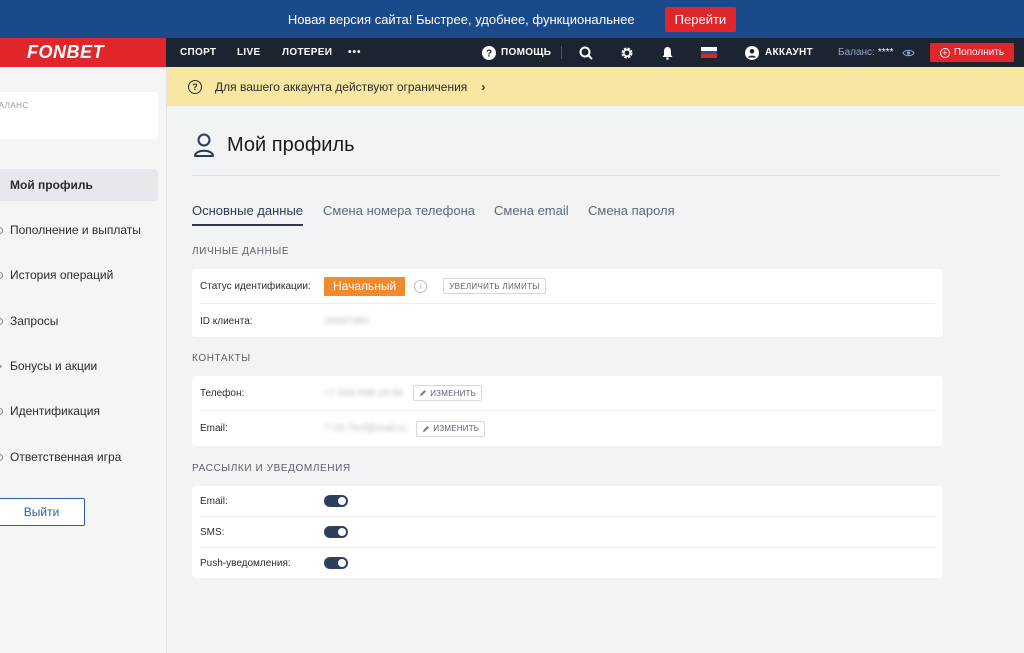 The height and width of the screenshot is (653, 1024). Describe the element at coordinates (856, 52) in the screenshot. I see `balance-label: Баланс:` at that location.